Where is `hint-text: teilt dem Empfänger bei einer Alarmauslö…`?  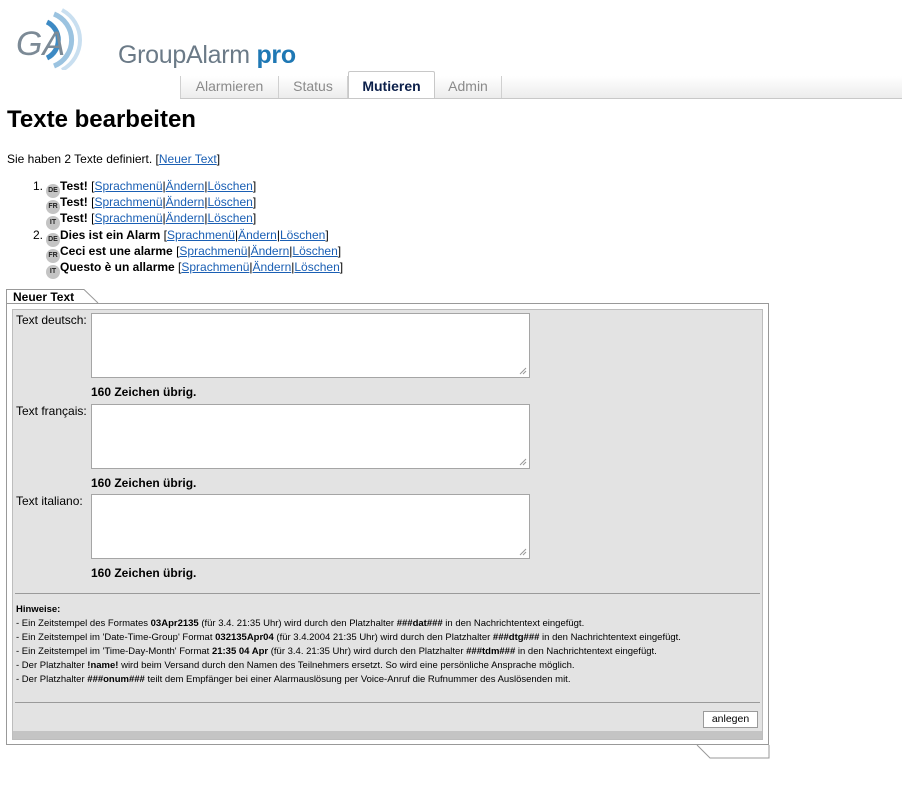 hint-text: teilt dem Empfänger bei einer Alarmauslö… is located at coordinates (357, 679).